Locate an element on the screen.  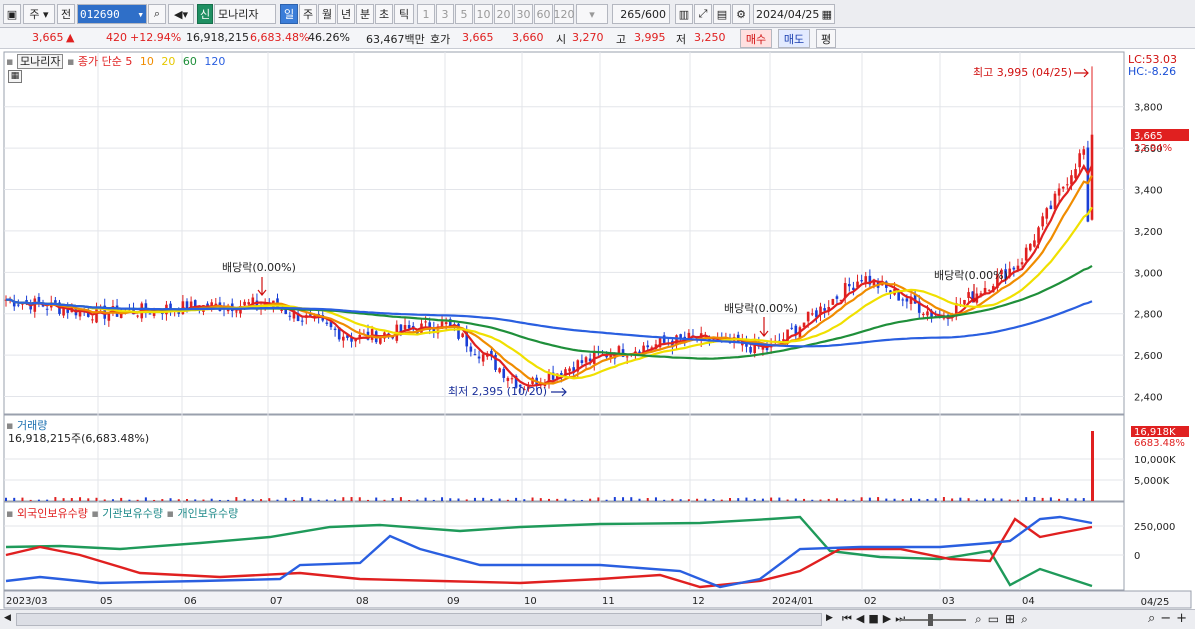
sell-button: 매도 is located at coordinates (794, 38).